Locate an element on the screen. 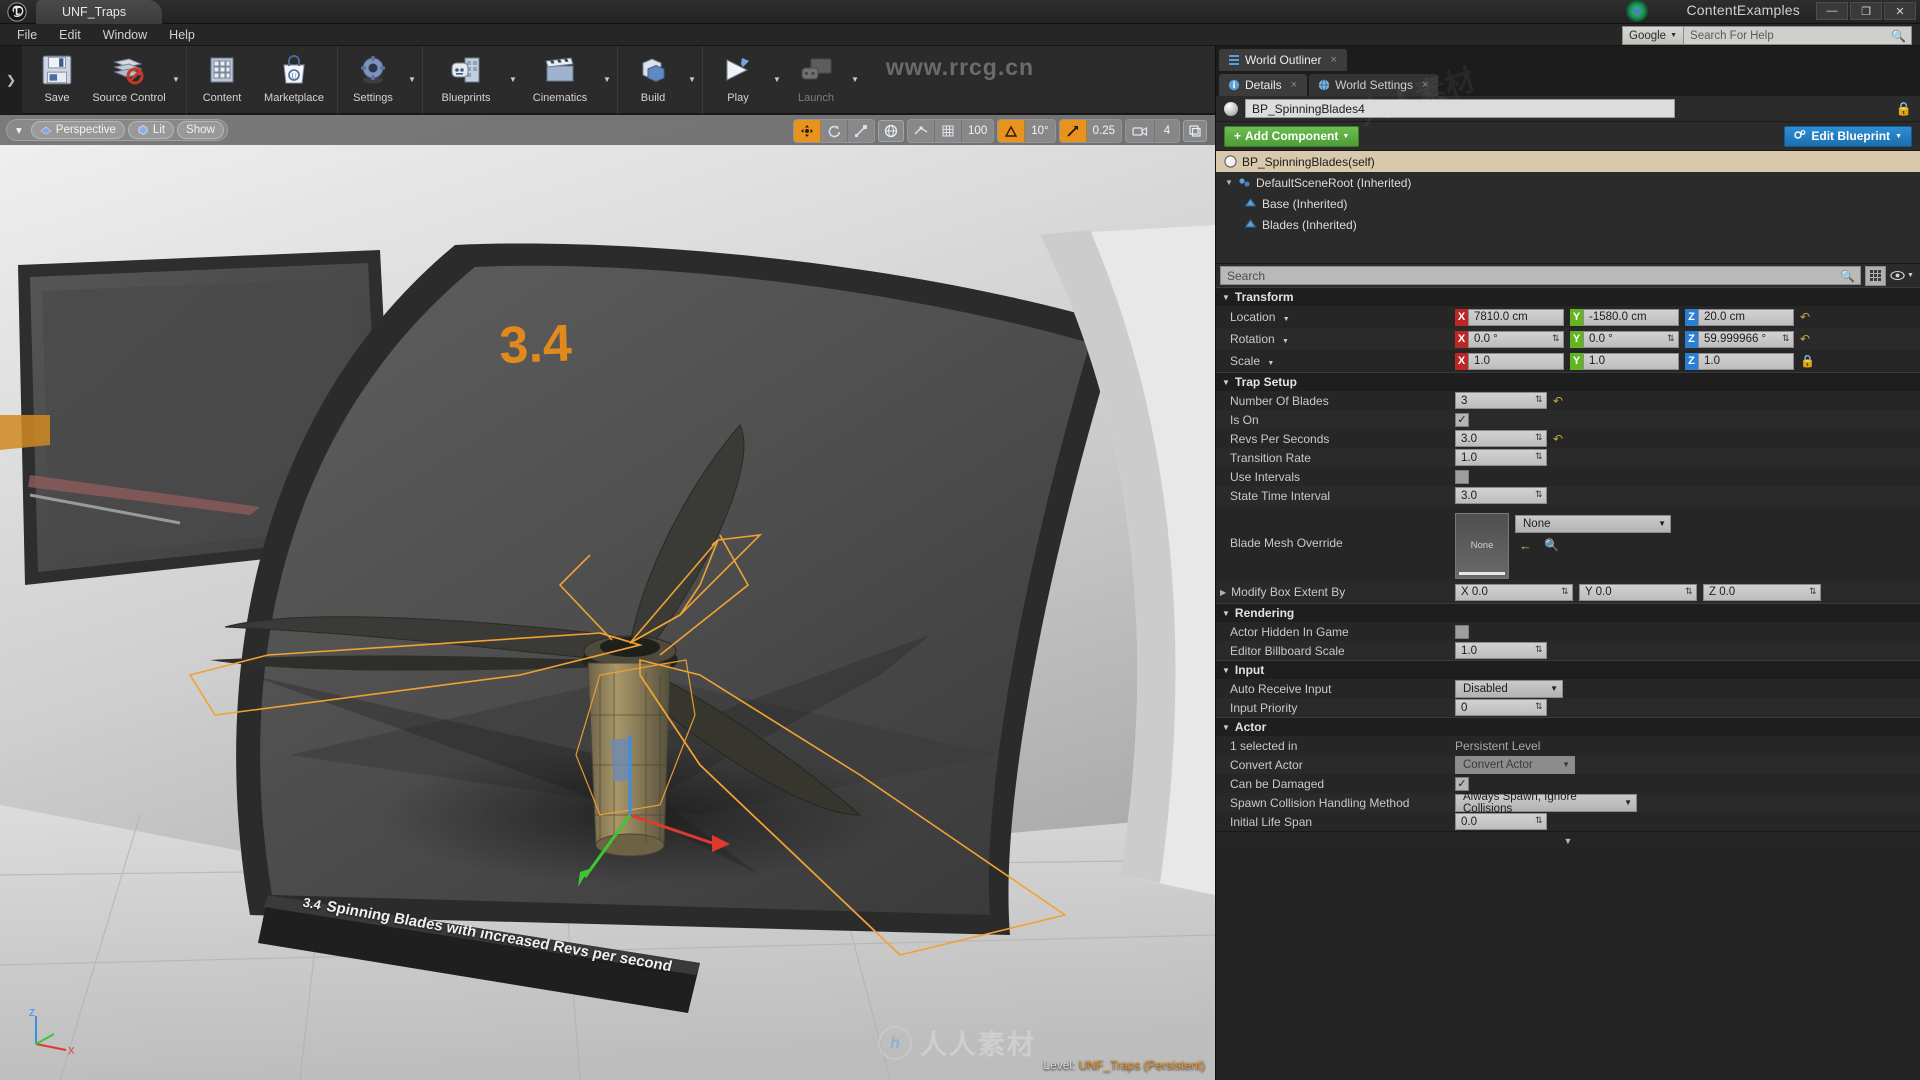  camera-speed-icon is located at coordinates (1140, 131).